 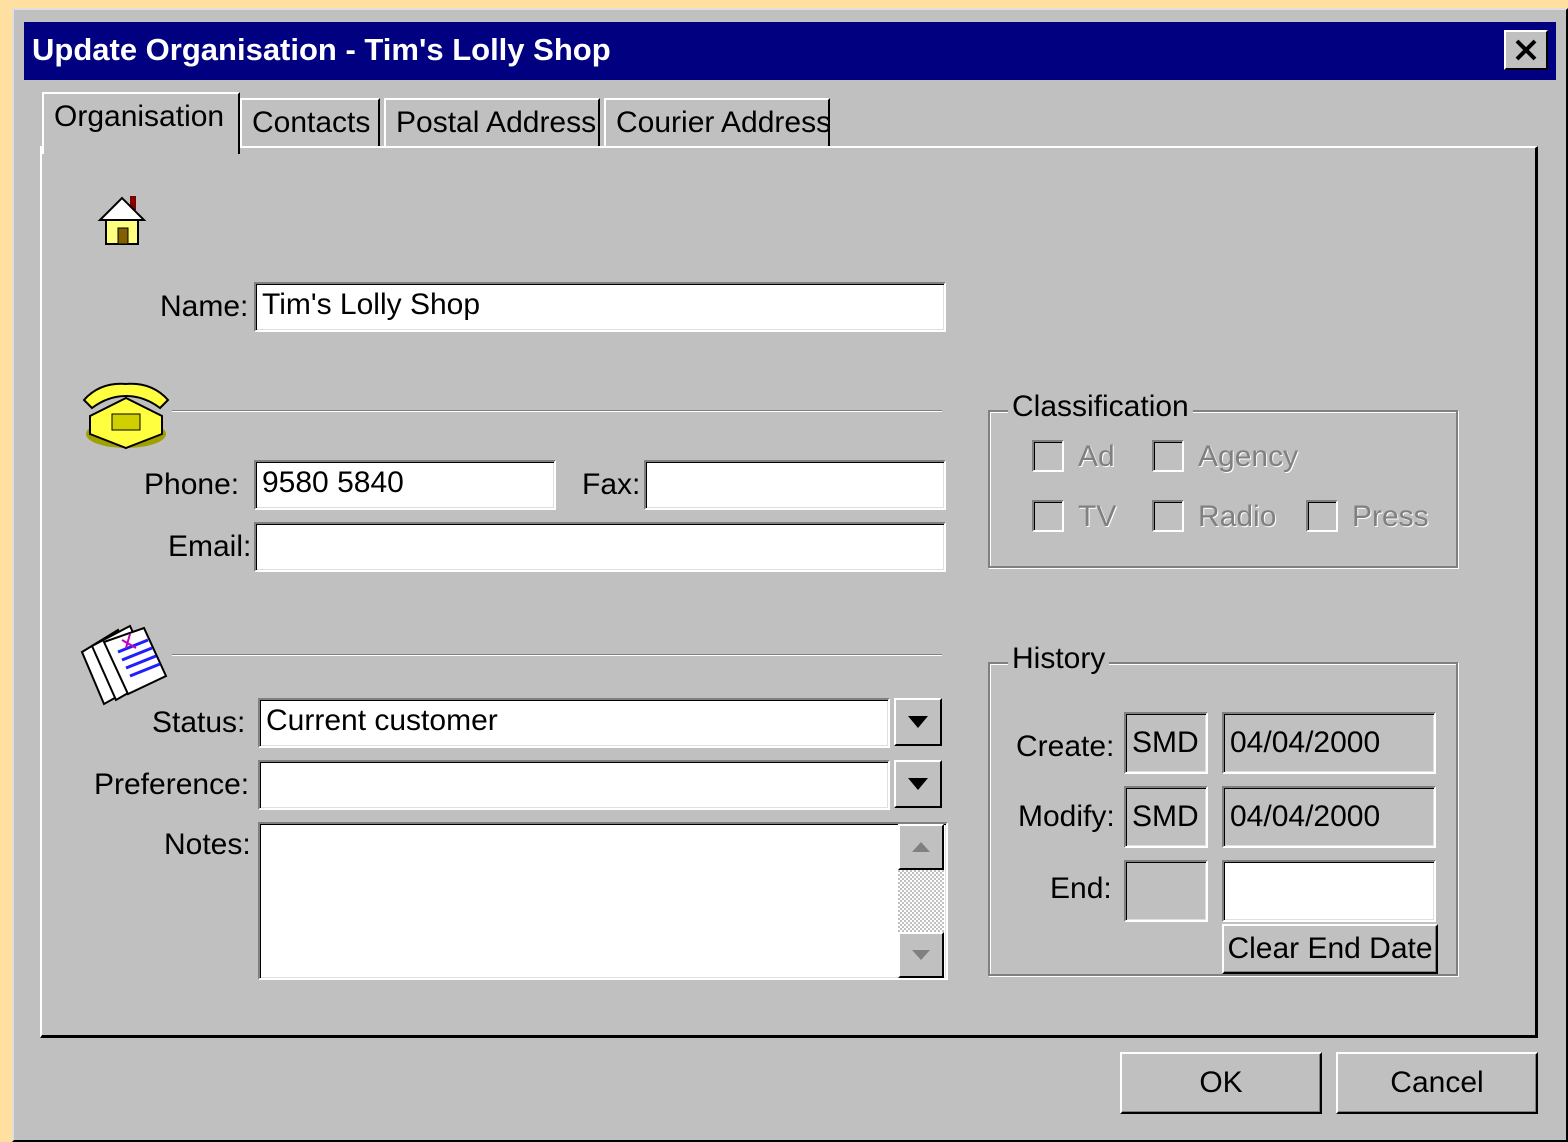 I want to click on cancel-label: Cancel, so click(x=1437, y=1082).